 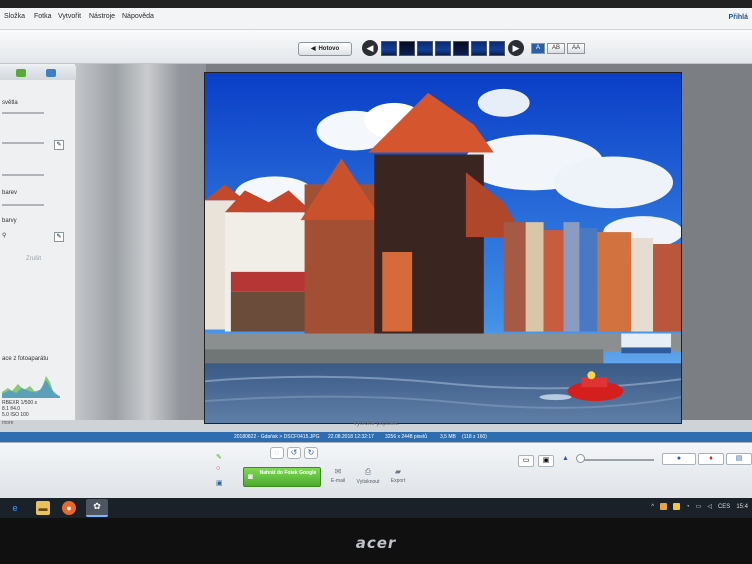 What do you see at coordinates (526, 461) in the screenshot?
I see `fit-view-icon: ▭` at bounding box center [526, 461].